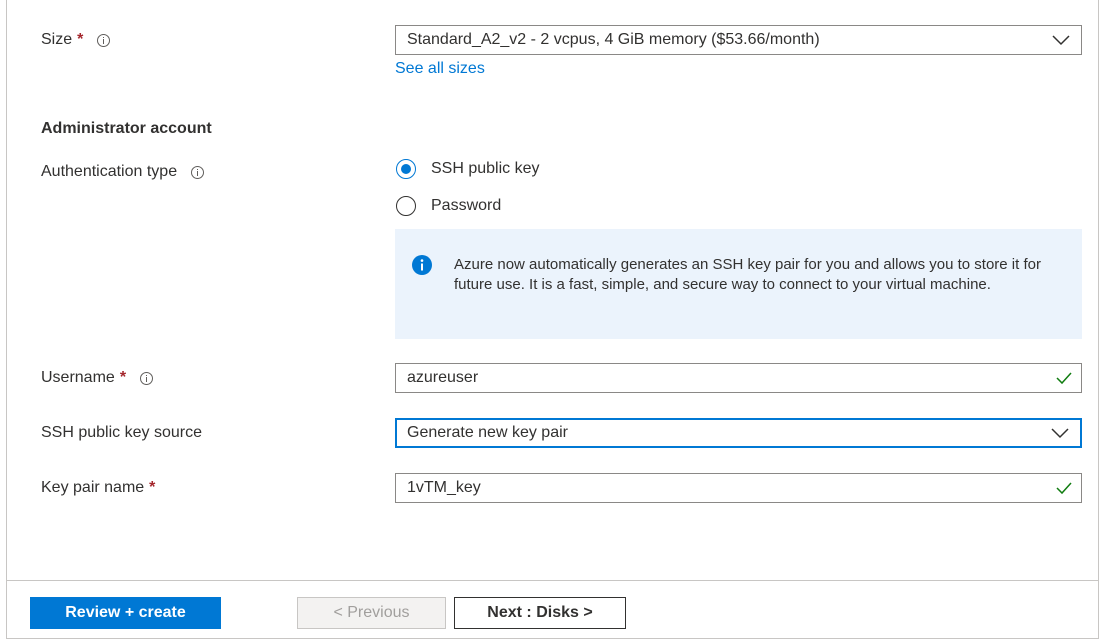  Describe the element at coordinates (552, 580) in the screenshot. I see `footer-divider` at that location.